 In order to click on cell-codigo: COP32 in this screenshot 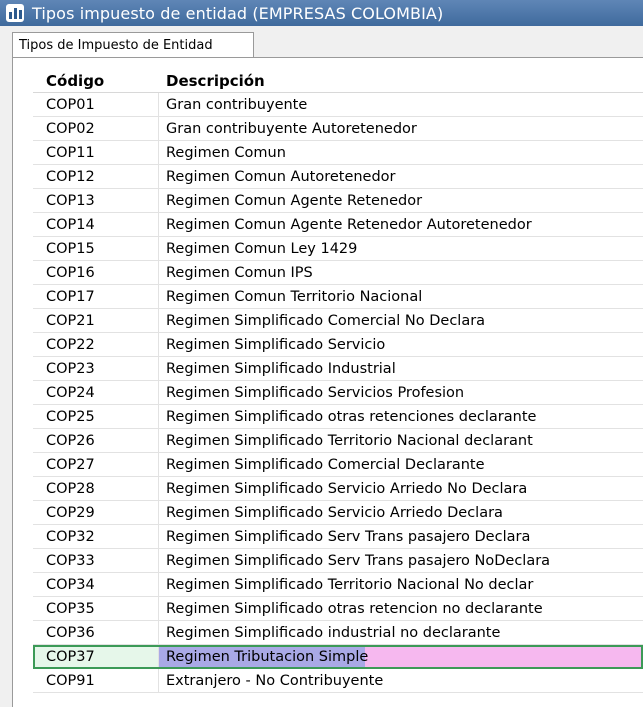, I will do `click(96, 536)`.